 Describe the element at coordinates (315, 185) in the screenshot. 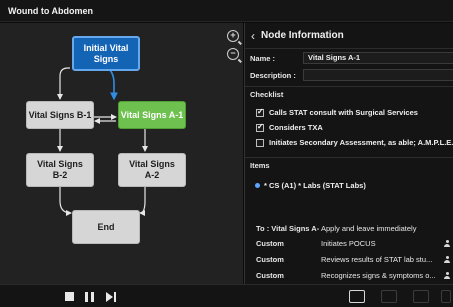

I see `item-label: * CS (A1) * Labs (STAT Labs)` at that location.